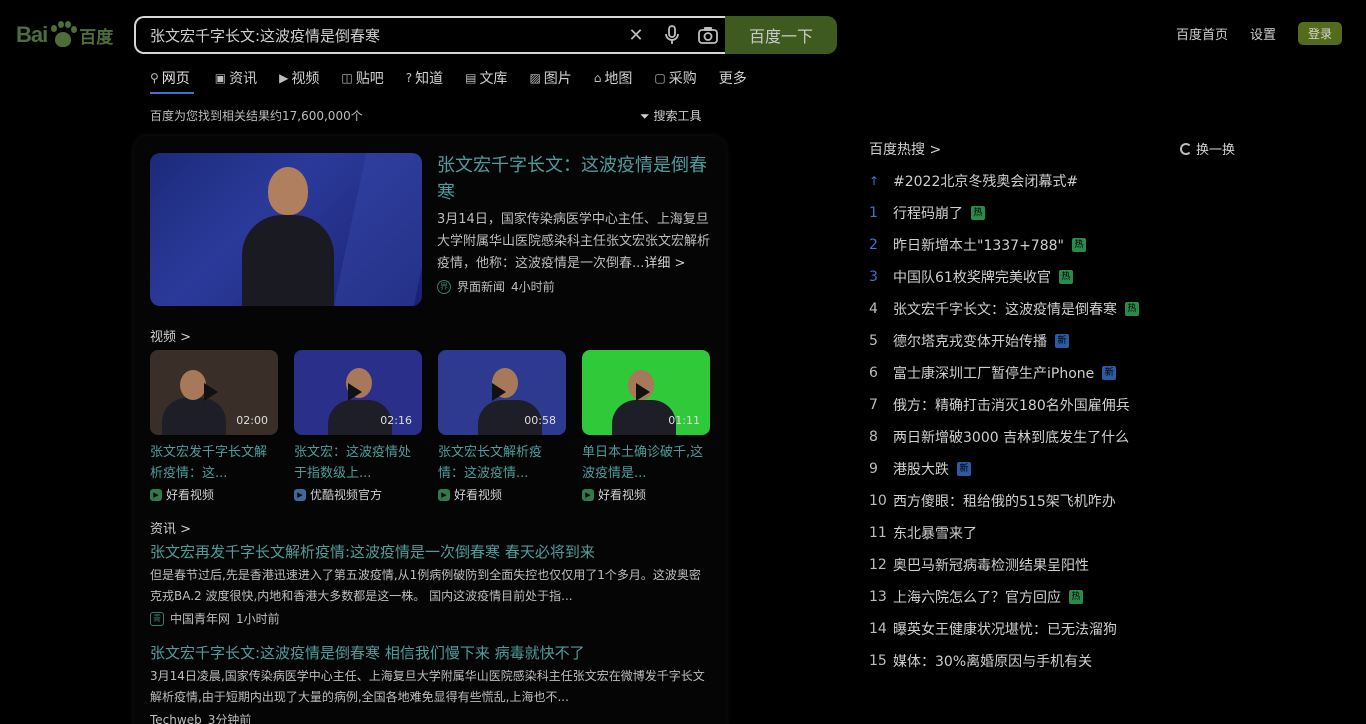 The image size is (1366, 724). Describe the element at coordinates (367, 652) in the screenshot. I see `news-title-link: 张文宏千字长文:这波疫情是倒春寒 相信我们慢下来 病毒就快不了` at that location.